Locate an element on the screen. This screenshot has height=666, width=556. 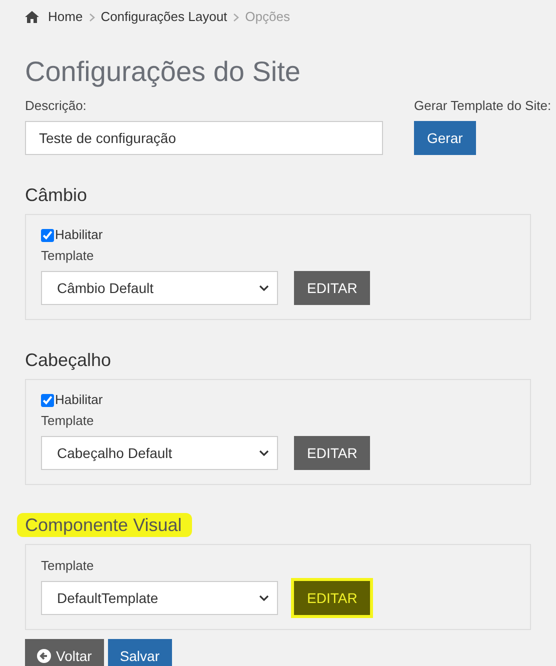
generate-button: Gerar is located at coordinates (445, 138).